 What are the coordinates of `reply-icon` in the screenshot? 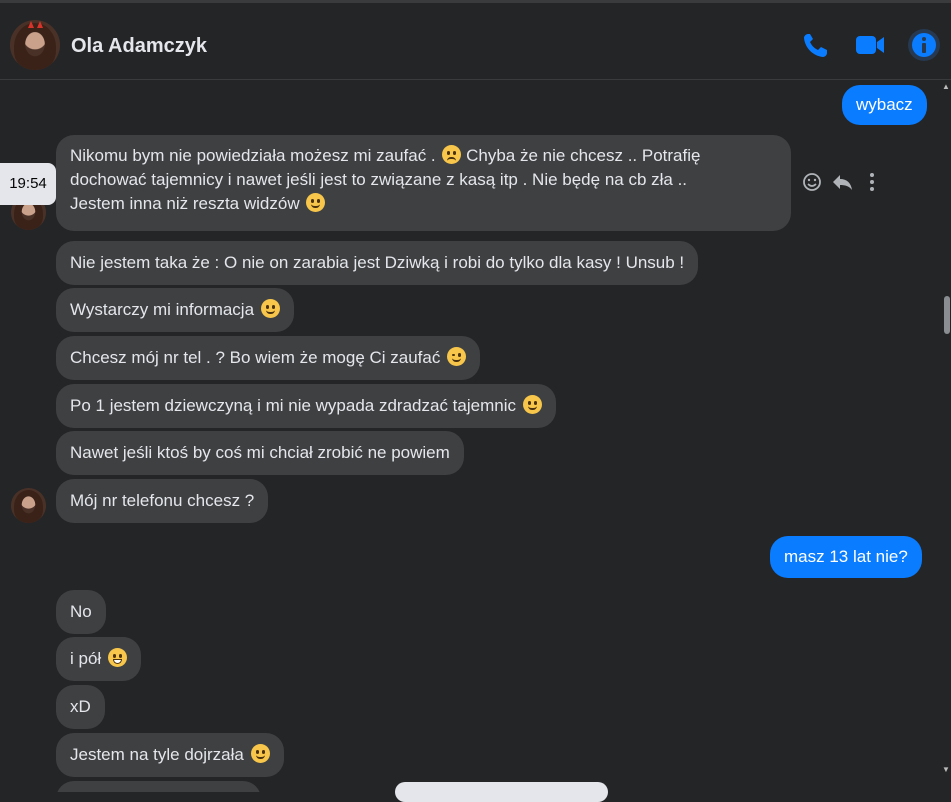 It's located at (842, 184).